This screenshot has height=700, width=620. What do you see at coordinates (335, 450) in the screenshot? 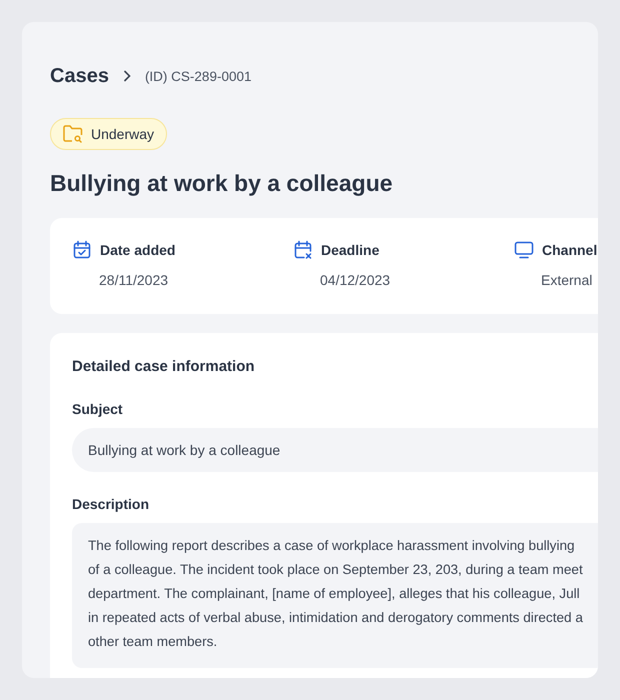
I see `subject-field: Bullying at work by a colleague` at bounding box center [335, 450].